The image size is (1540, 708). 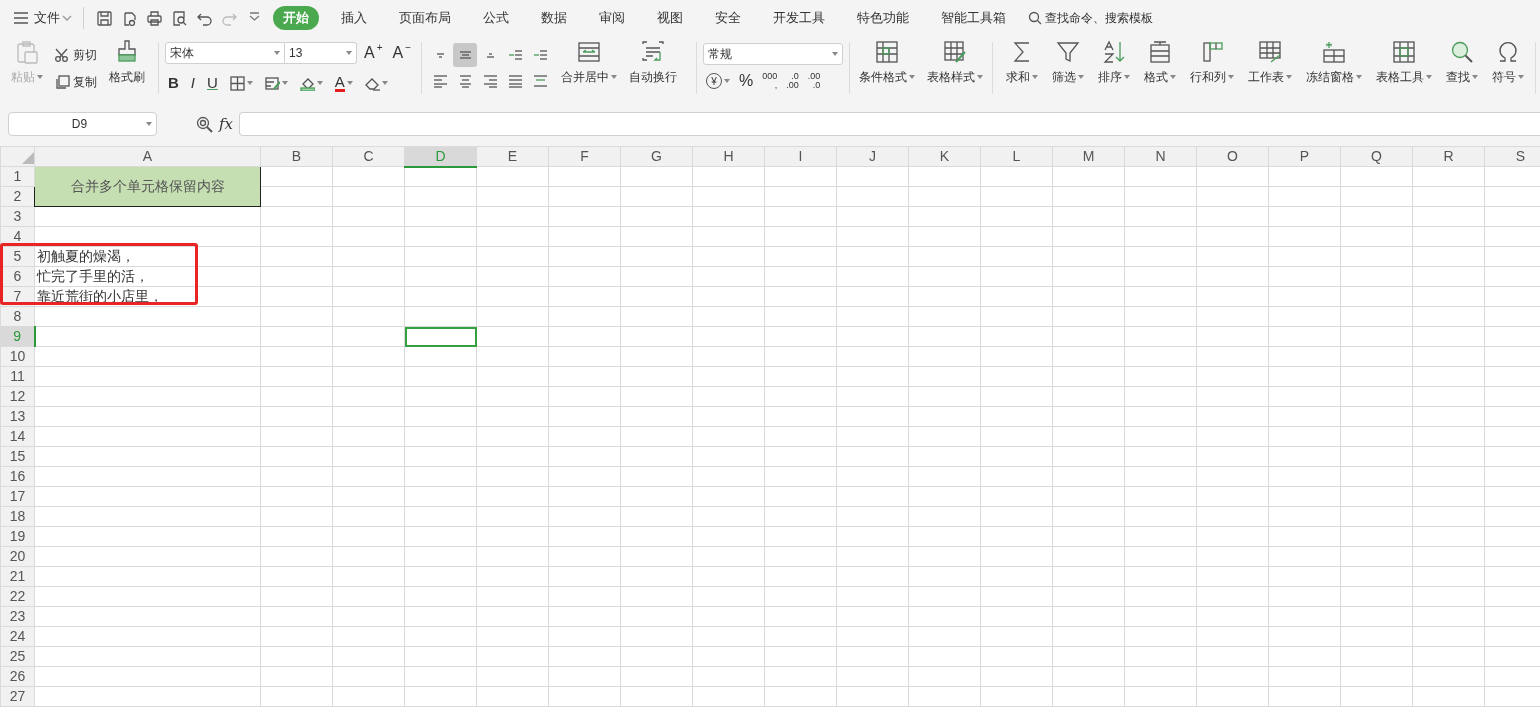 I want to click on column-header: O, so click(x=1232, y=156).